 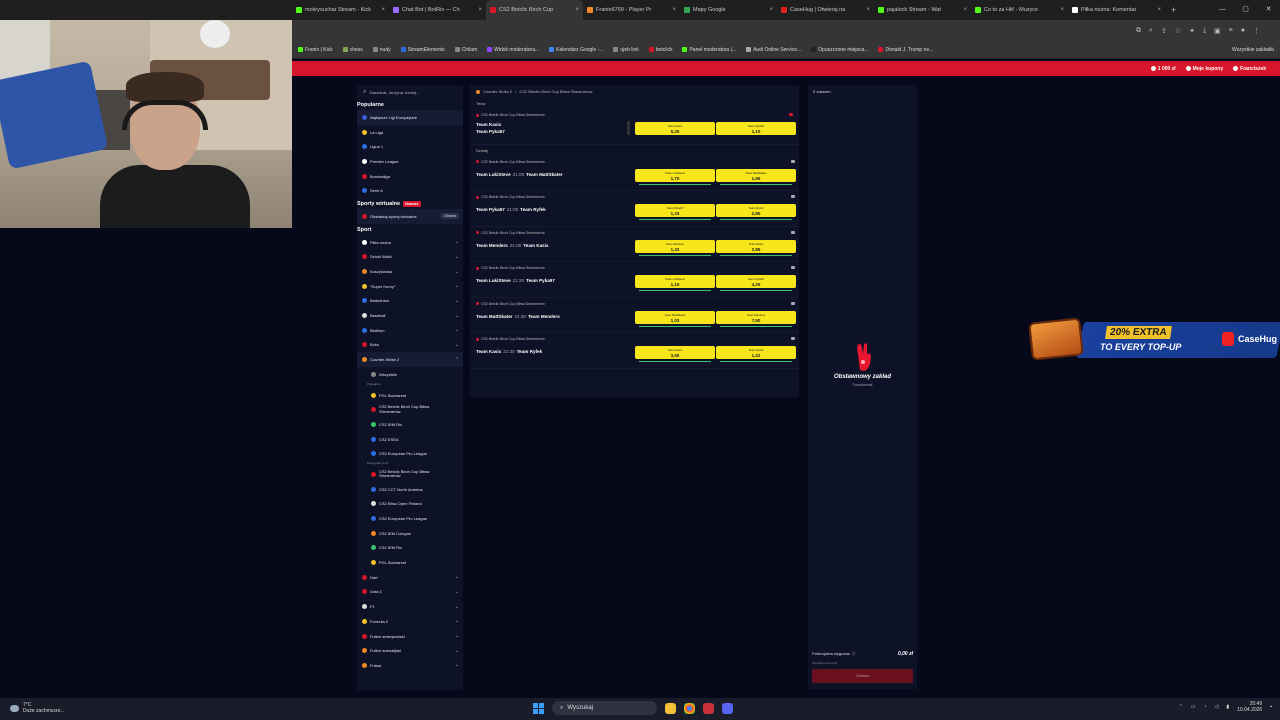 I want to click on odd-button-home: Team MattSkater 1,03, so click(x=675, y=318).